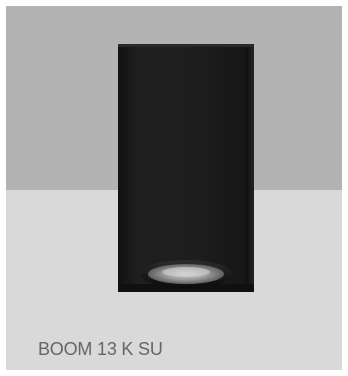 This screenshot has width=348, height=376. What do you see at coordinates (186, 272) in the screenshot?
I see `lens-highlight` at bounding box center [186, 272].